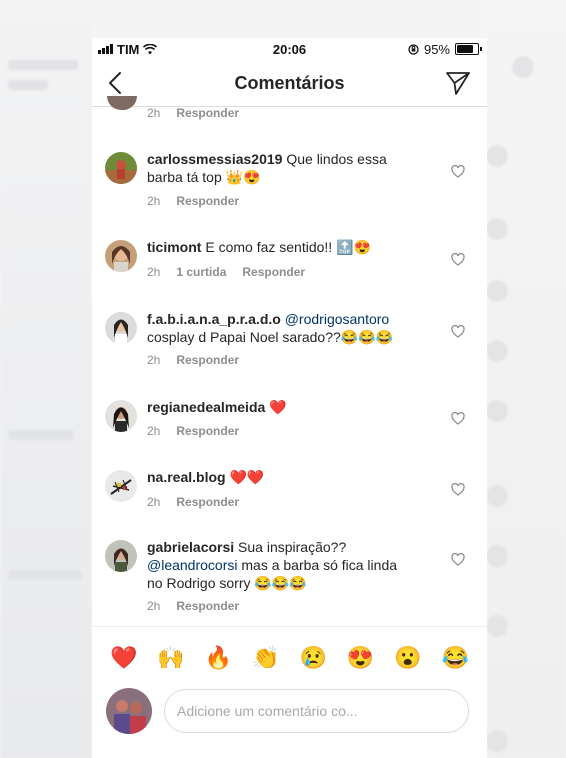  I want to click on mention-link: @rodrigosantoro, so click(337, 319).